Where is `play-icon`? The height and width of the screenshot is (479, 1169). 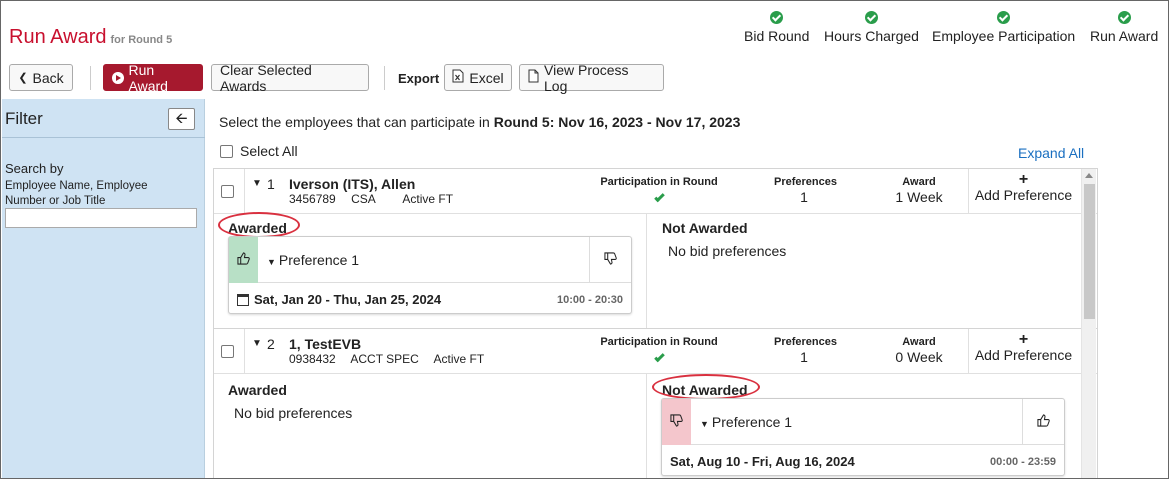
play-icon is located at coordinates (118, 77).